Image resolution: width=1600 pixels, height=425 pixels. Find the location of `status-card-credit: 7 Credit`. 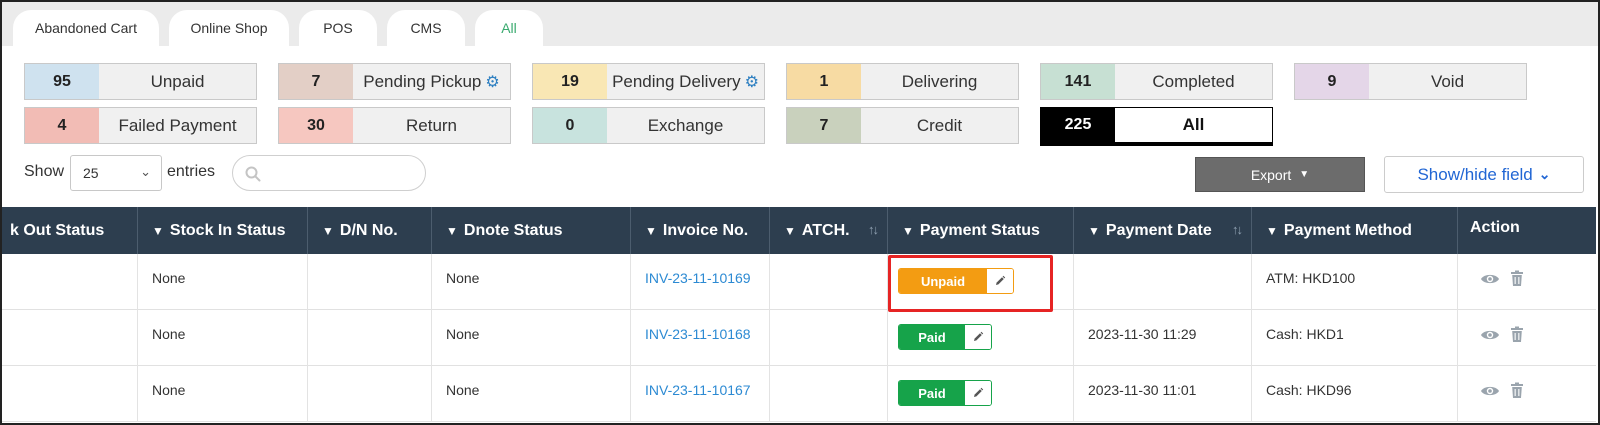

status-card-credit: 7 Credit is located at coordinates (902, 125).